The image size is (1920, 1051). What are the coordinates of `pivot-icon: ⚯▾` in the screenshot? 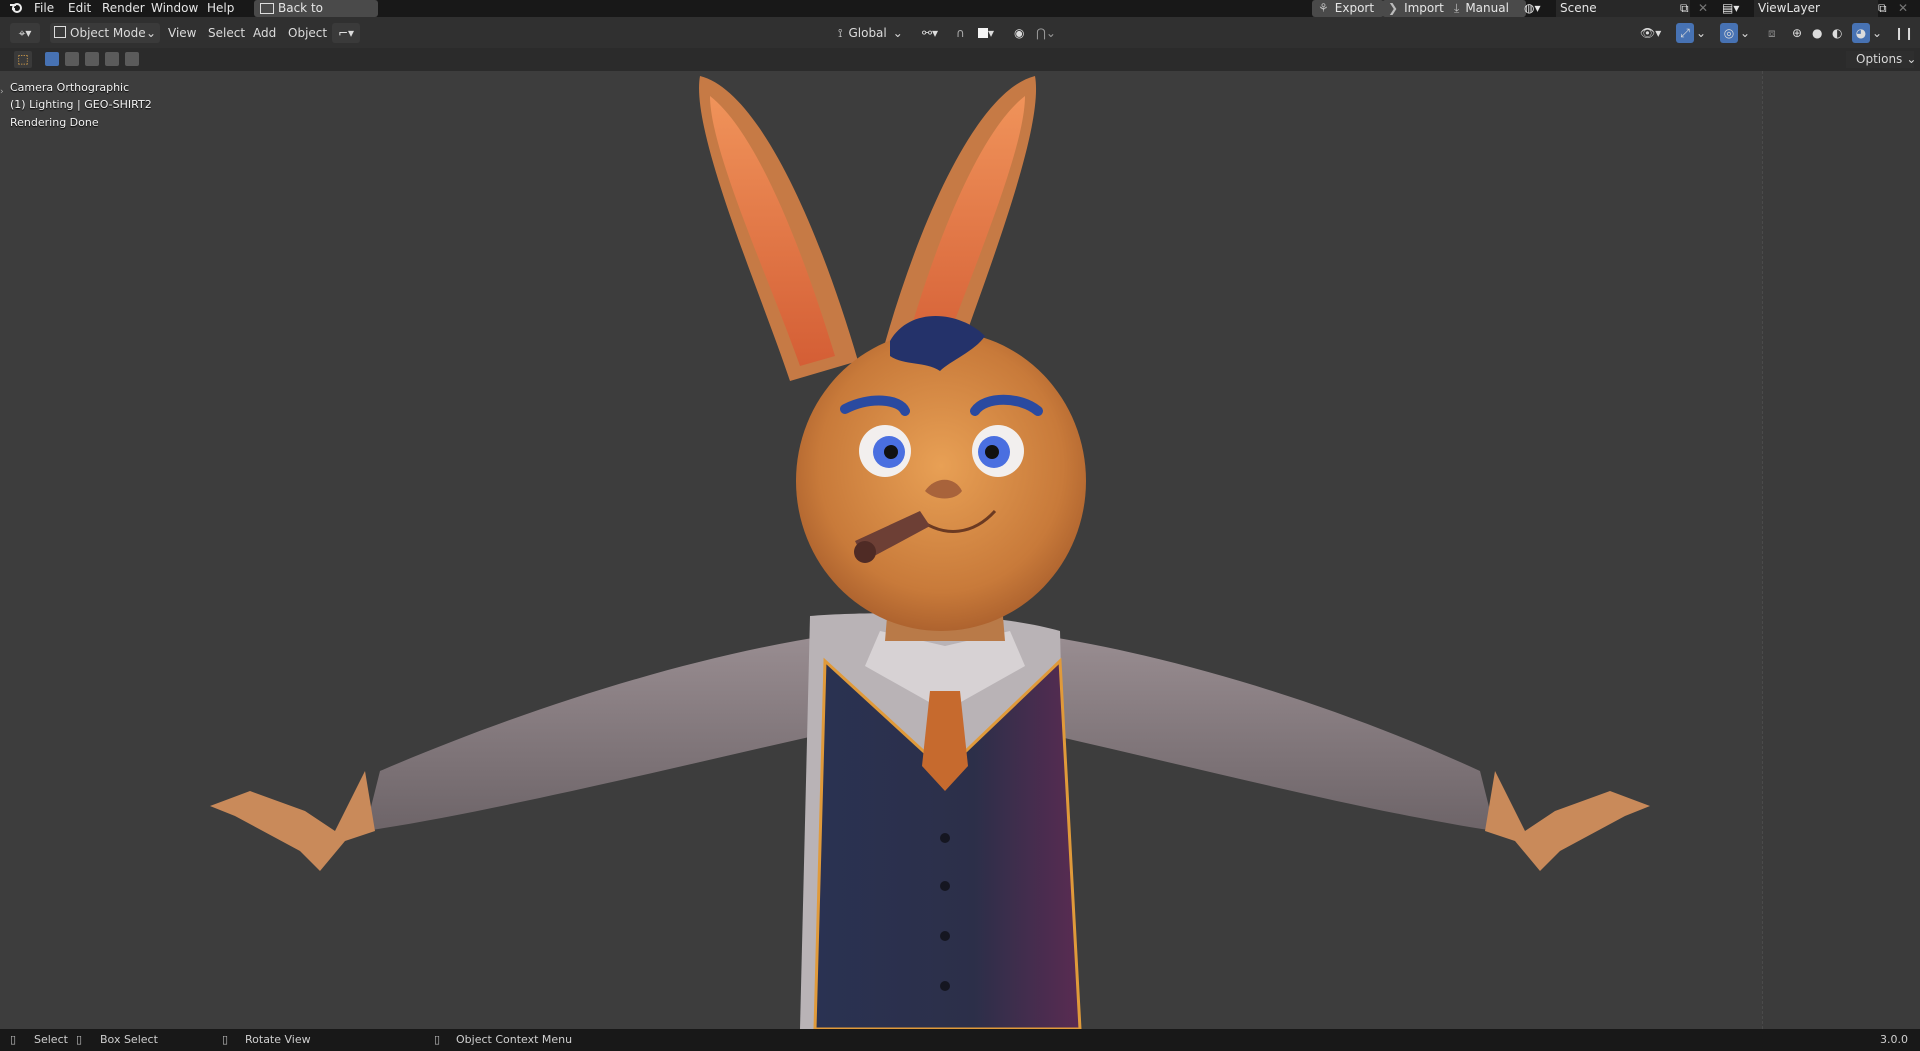 It's located at (930, 33).